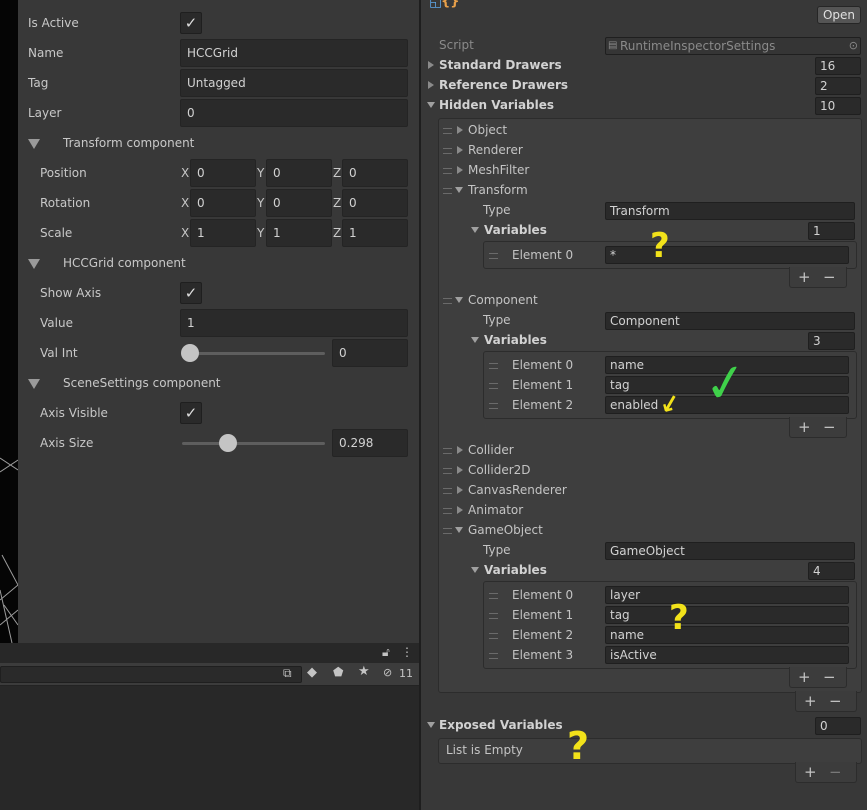 This screenshot has width=867, height=810. What do you see at coordinates (838, 106) in the screenshot?
I see `hidden-variables-size: 10` at bounding box center [838, 106].